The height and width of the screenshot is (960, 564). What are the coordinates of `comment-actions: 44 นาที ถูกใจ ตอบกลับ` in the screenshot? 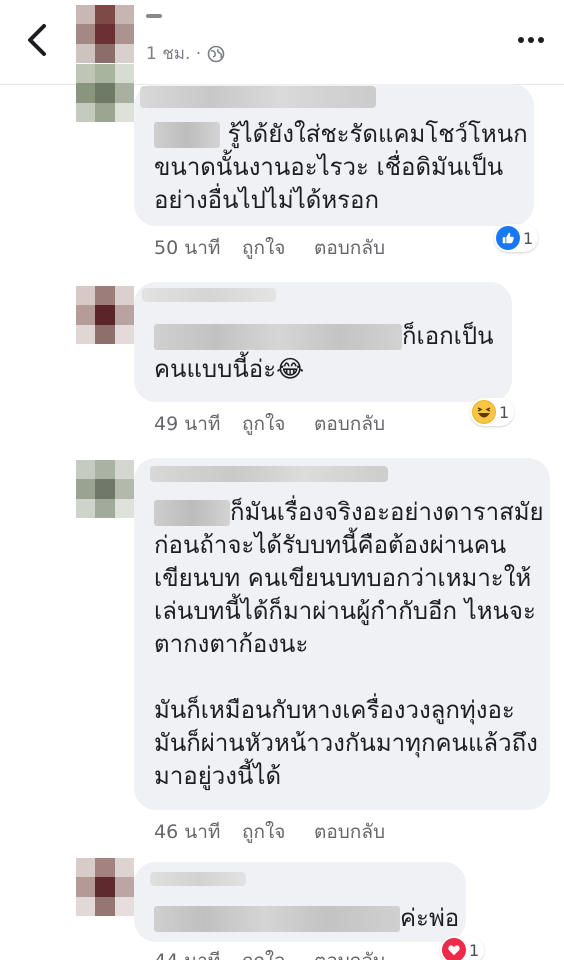 It's located at (269, 953).